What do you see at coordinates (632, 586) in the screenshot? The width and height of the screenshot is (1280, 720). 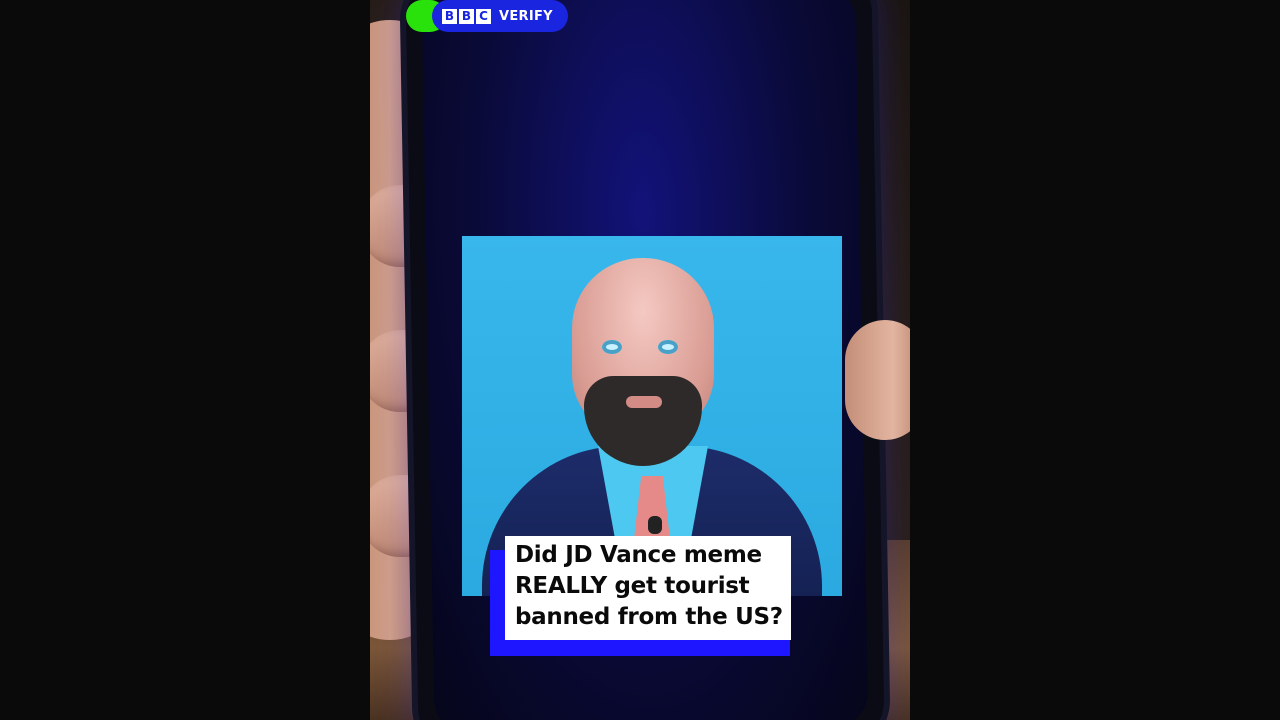 I see `caption-line-2: REALLY get tourist` at bounding box center [632, 586].